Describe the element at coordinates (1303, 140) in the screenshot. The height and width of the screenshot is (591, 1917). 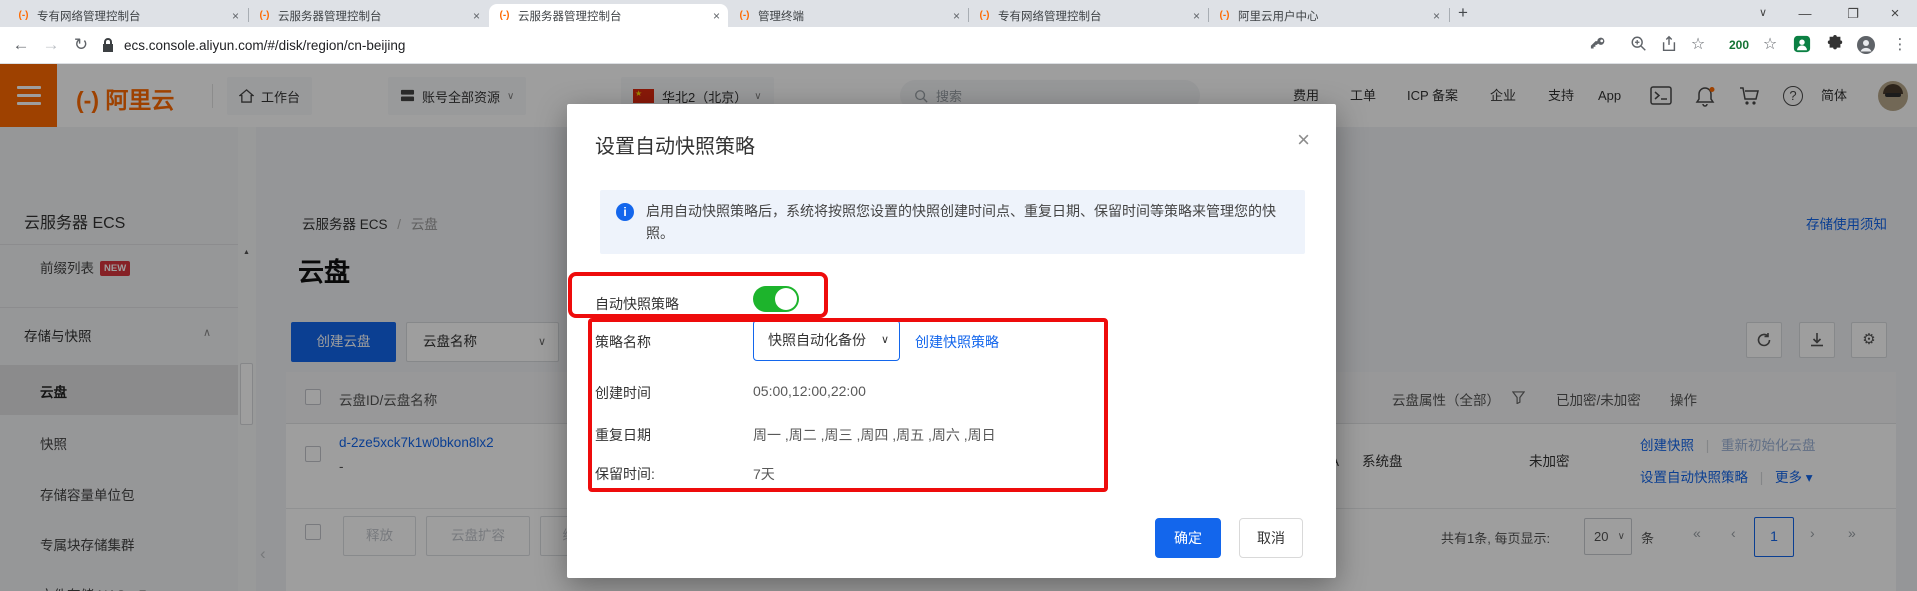
I see `modal-close-icon: ×` at that location.